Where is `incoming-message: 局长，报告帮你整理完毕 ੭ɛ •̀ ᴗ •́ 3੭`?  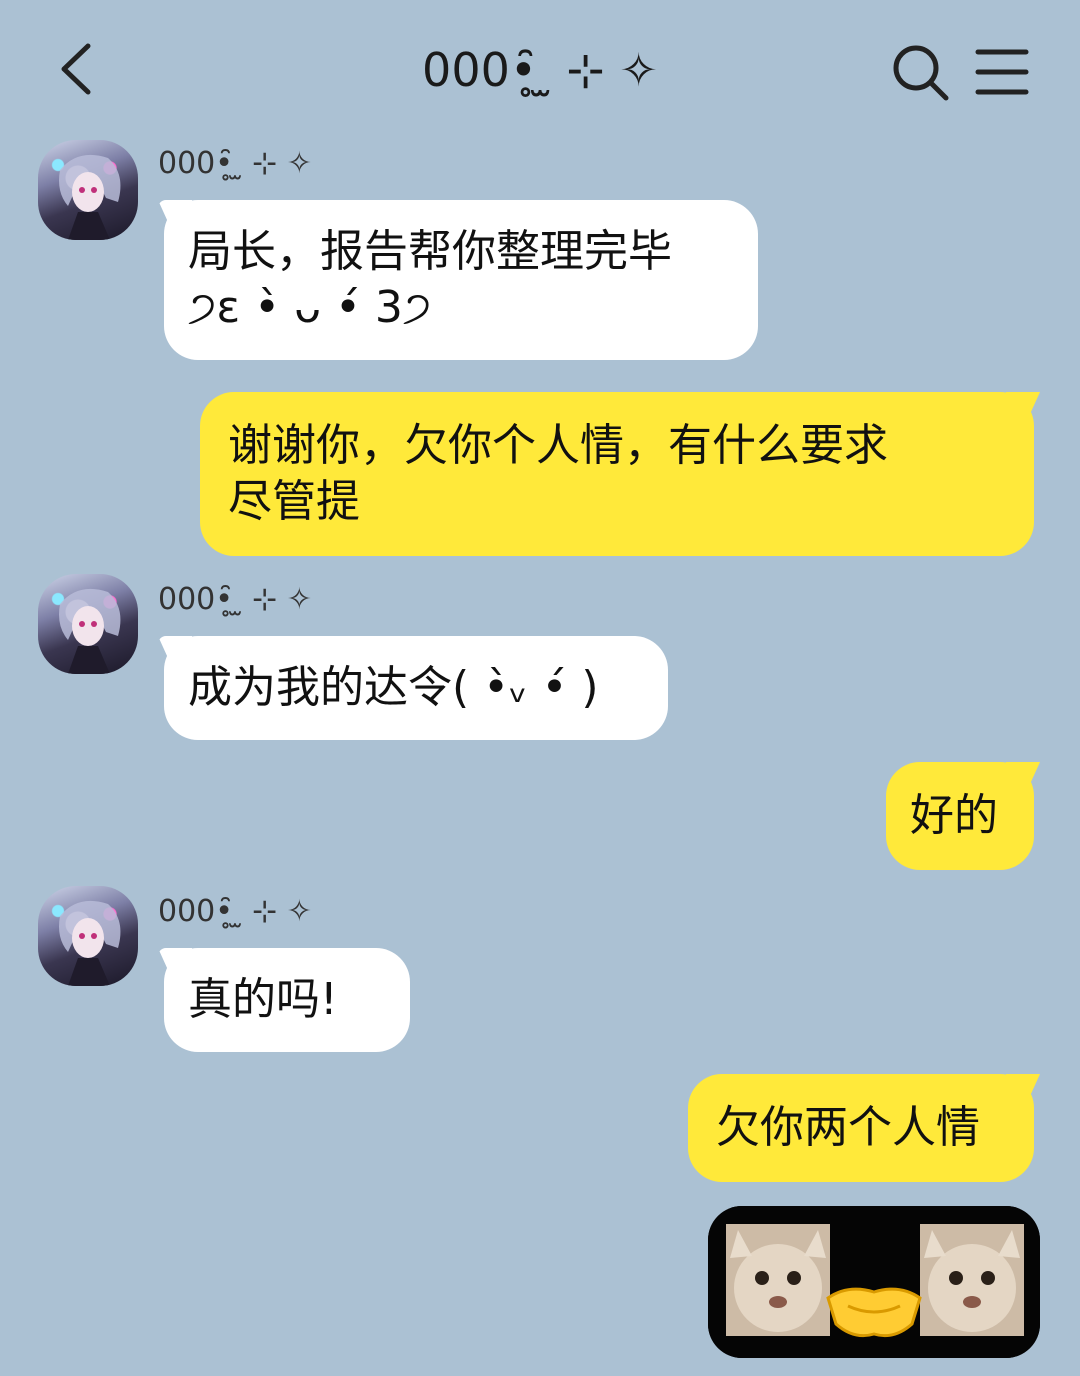 incoming-message: 局长，报告帮你整理完毕 ੭ɛ •̀ ᴗ •́ 3੭ is located at coordinates (461, 280).